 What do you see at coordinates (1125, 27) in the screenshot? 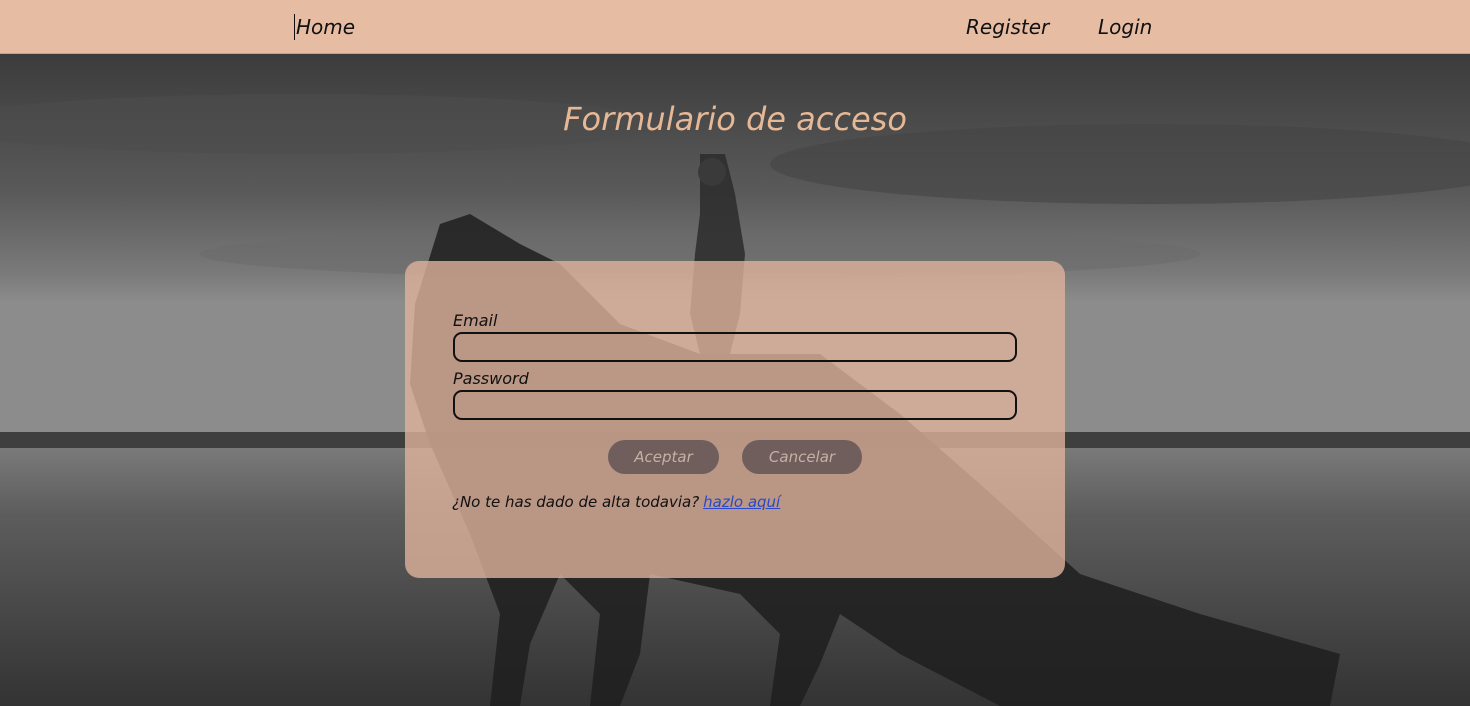
I see `nav-login-link: Login` at bounding box center [1125, 27].